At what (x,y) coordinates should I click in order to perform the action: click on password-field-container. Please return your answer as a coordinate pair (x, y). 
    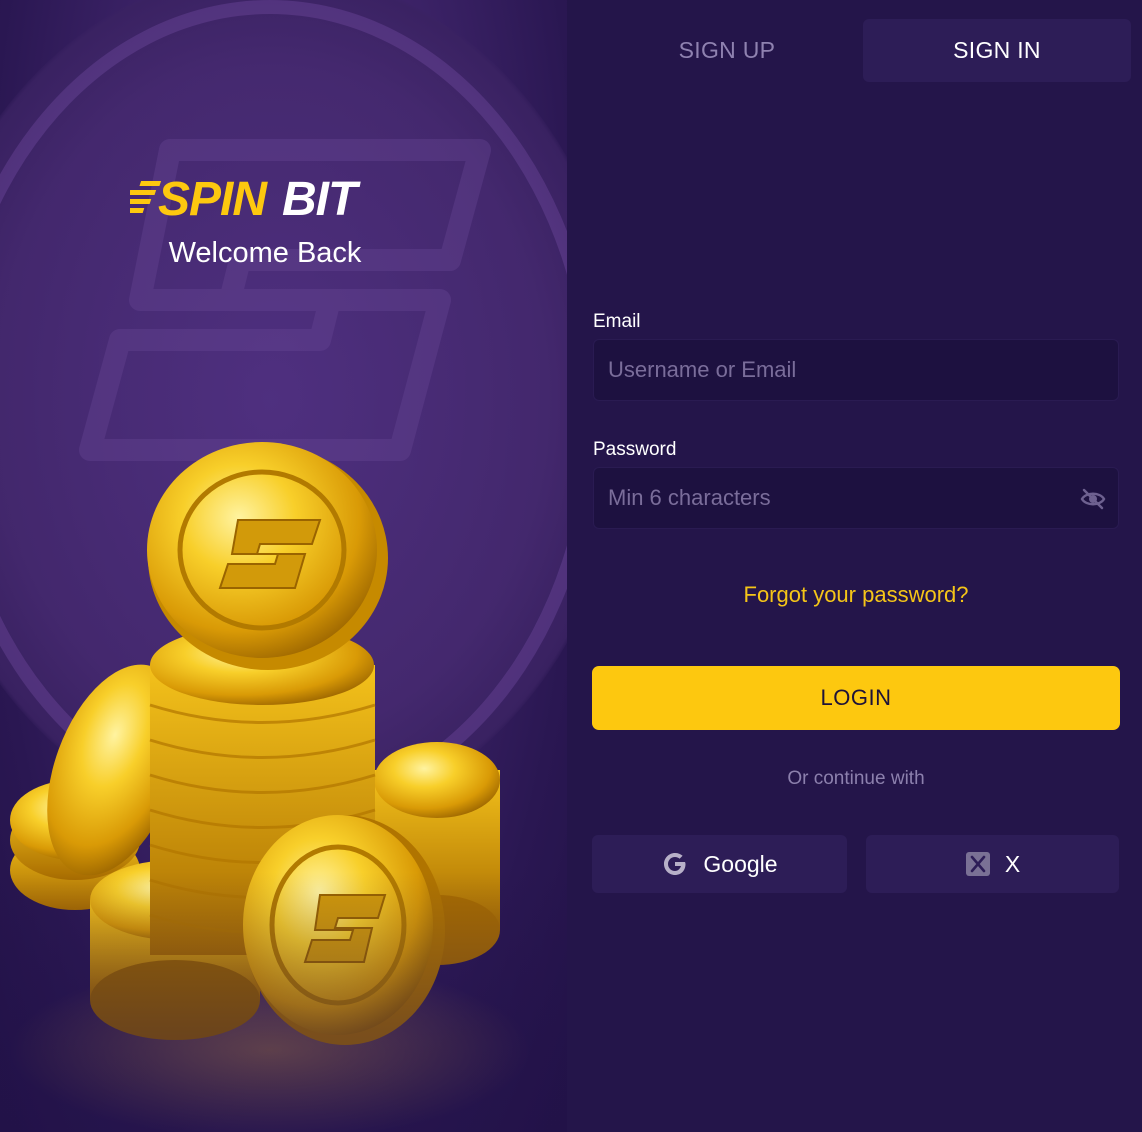
    Looking at the image, I should click on (856, 498).